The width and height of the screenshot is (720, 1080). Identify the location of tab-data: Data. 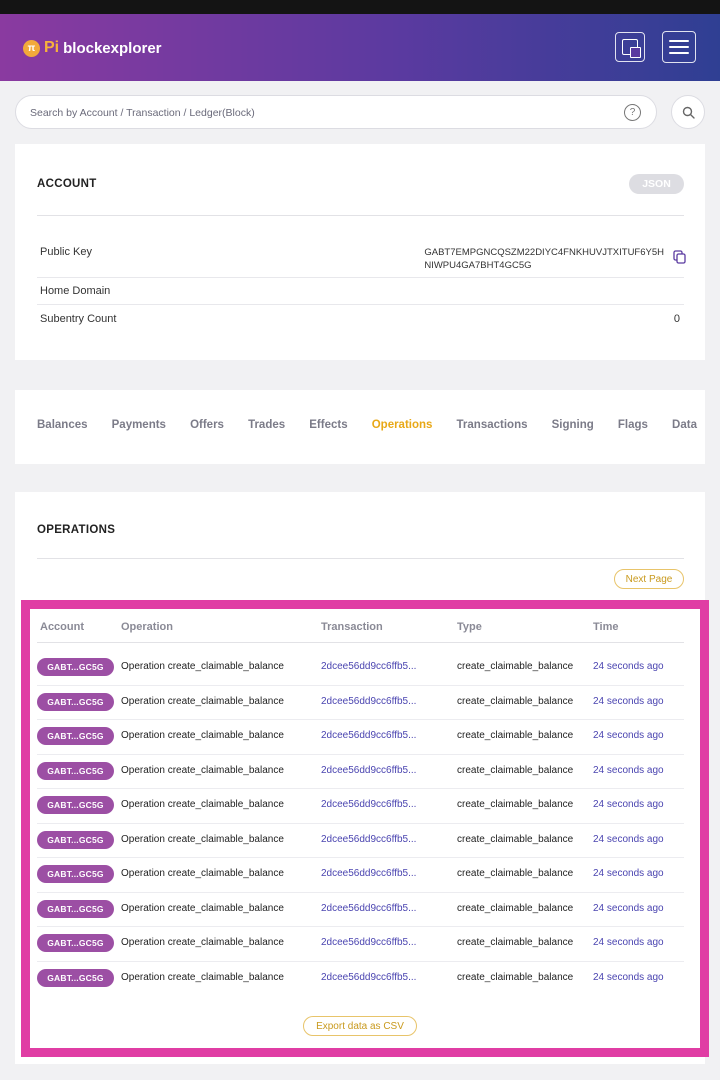
(684, 425).